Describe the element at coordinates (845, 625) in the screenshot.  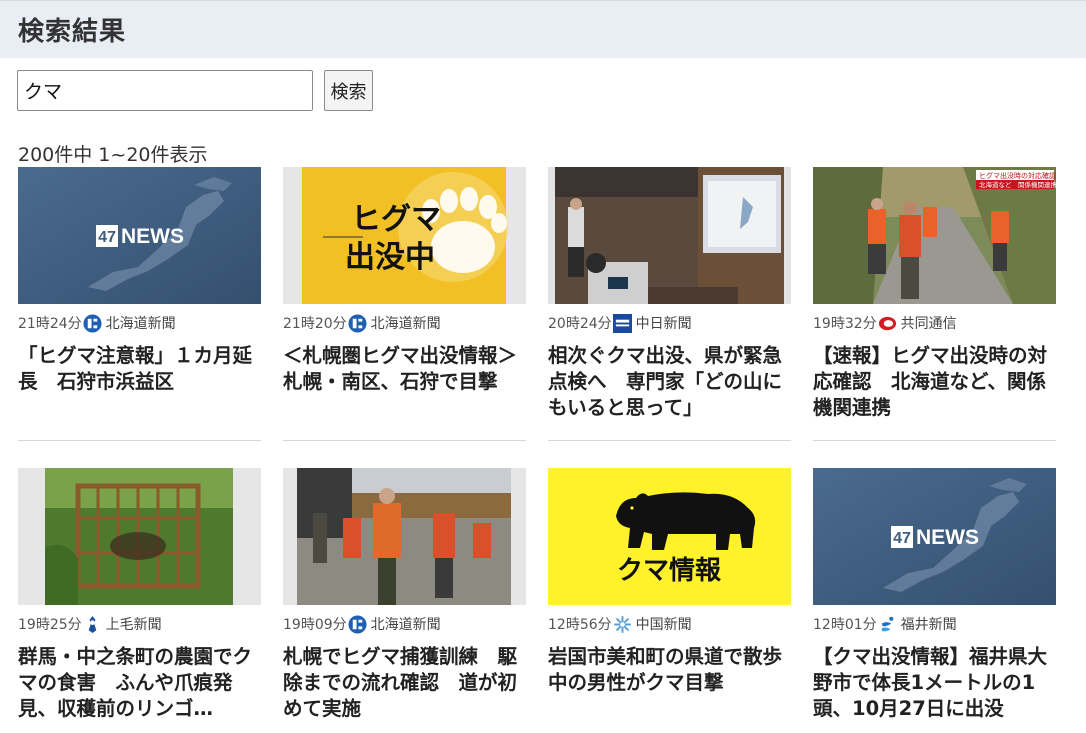
I see `news-time: 12時01分` at that location.